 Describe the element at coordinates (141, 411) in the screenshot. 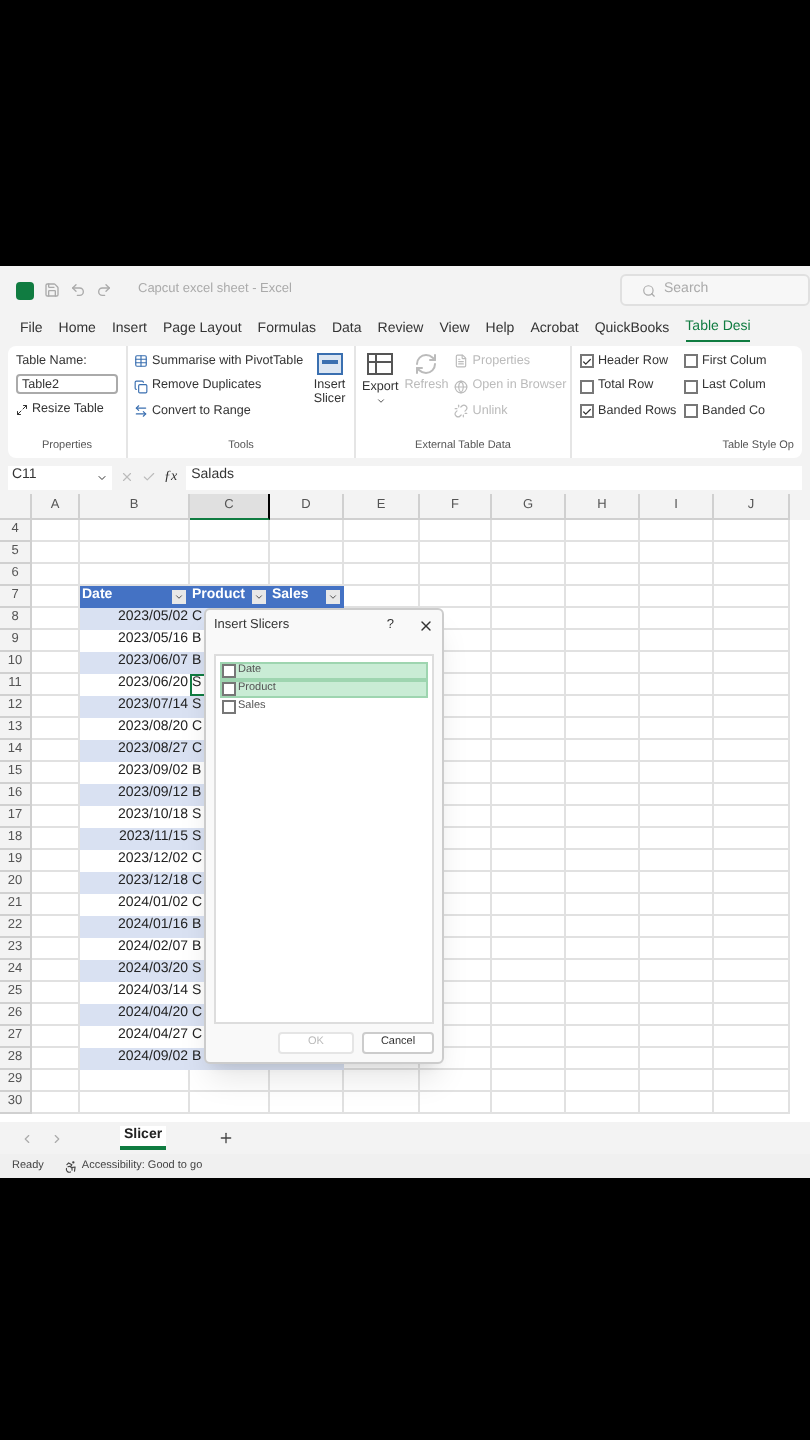

I see `arrows-icon` at that location.